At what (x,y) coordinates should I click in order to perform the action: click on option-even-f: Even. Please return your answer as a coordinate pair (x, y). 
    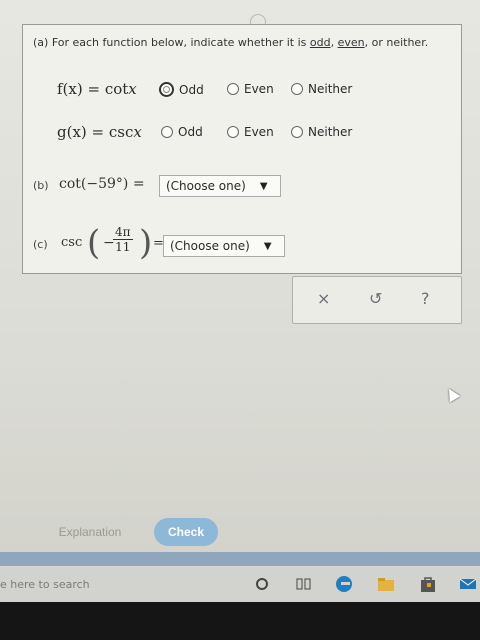
    Looking at the image, I should click on (250, 89).